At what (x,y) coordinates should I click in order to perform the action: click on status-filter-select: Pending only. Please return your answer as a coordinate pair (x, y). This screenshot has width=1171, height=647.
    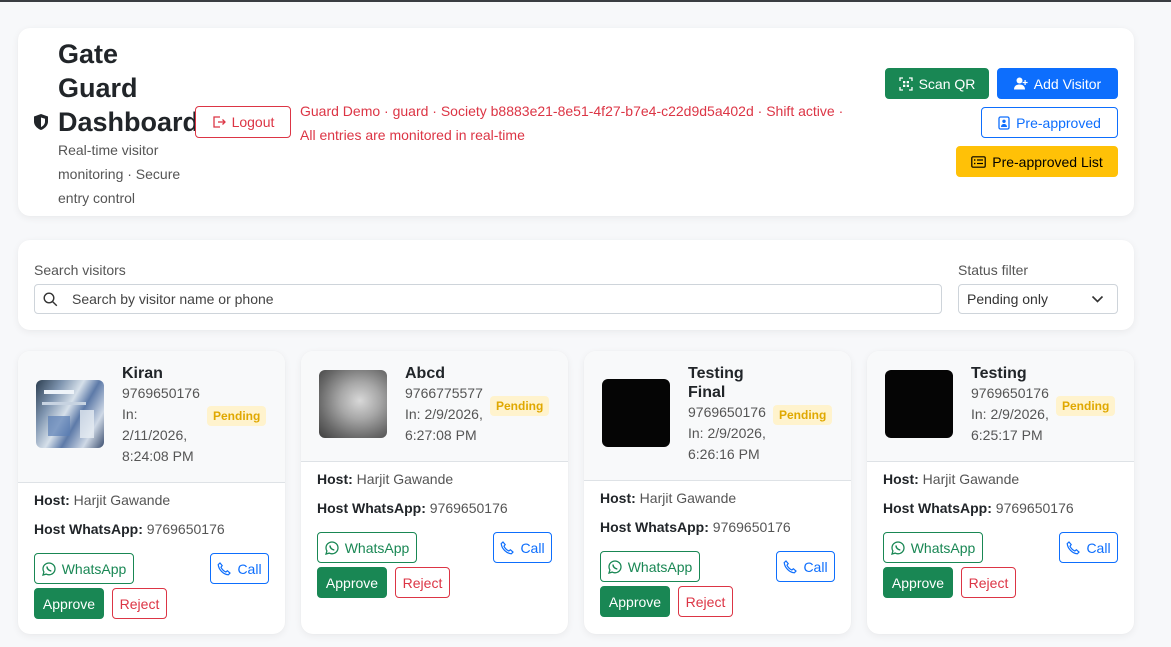
    Looking at the image, I should click on (1038, 299).